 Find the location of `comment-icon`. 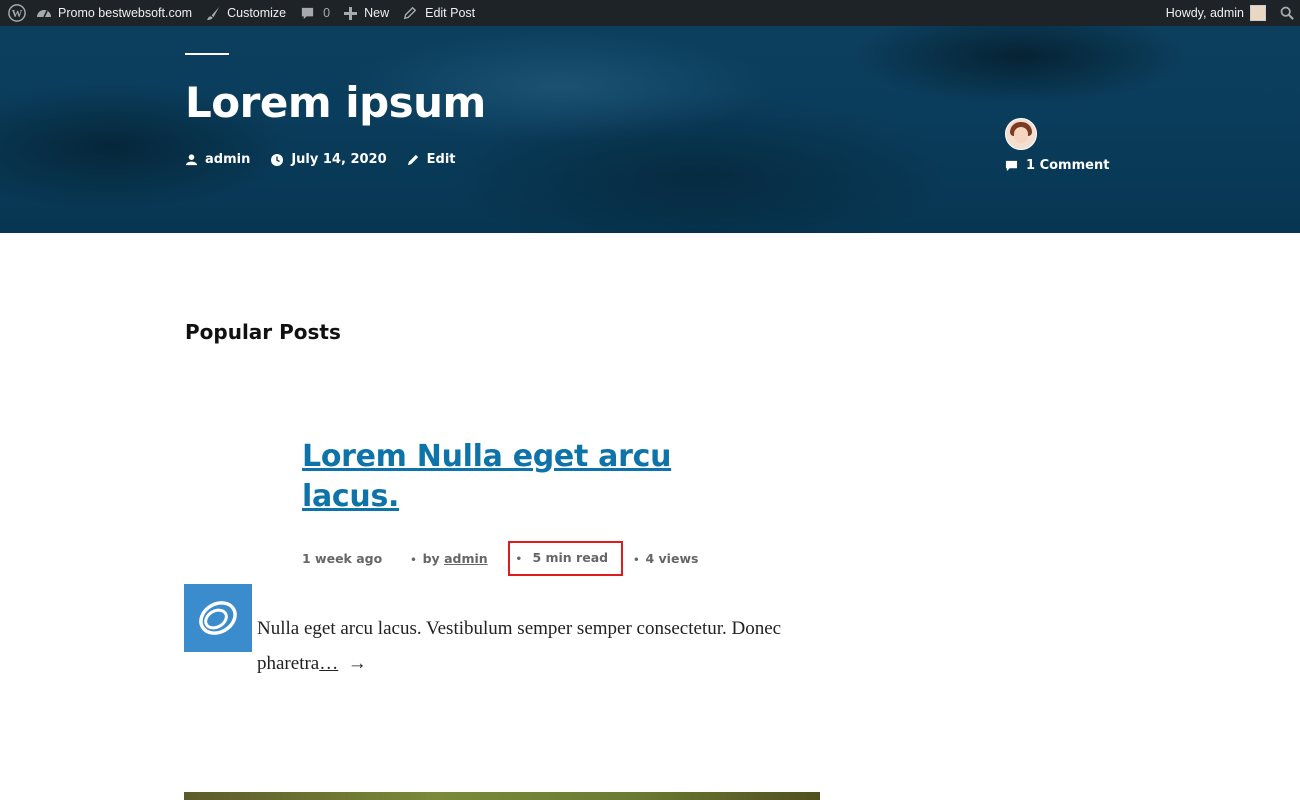

comment-icon is located at coordinates (1011, 165).